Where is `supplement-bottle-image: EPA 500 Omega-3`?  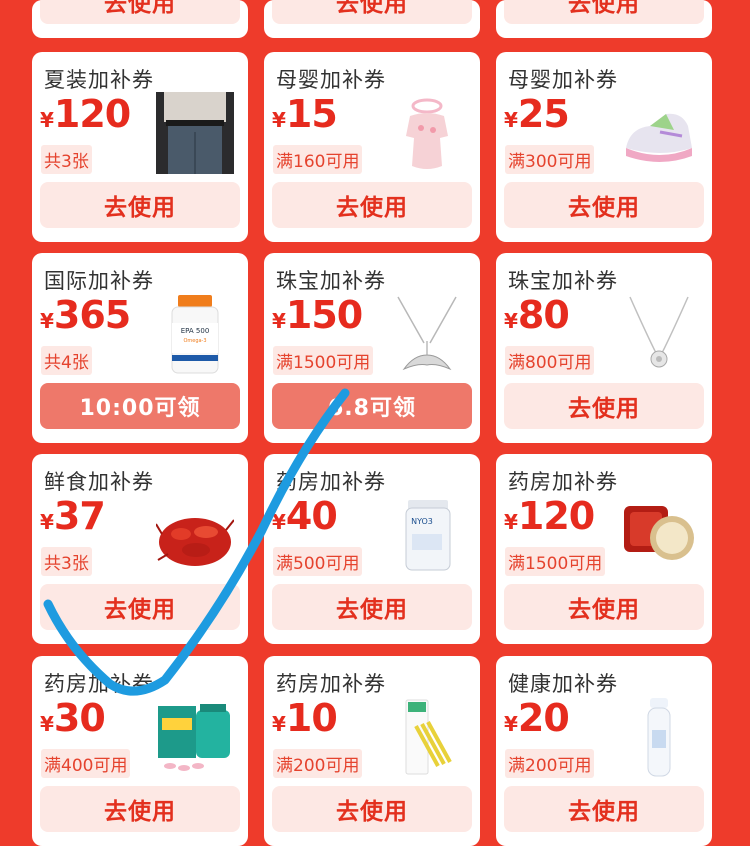
supplement-bottle-image: EPA 500 Omega-3 is located at coordinates (195, 334).